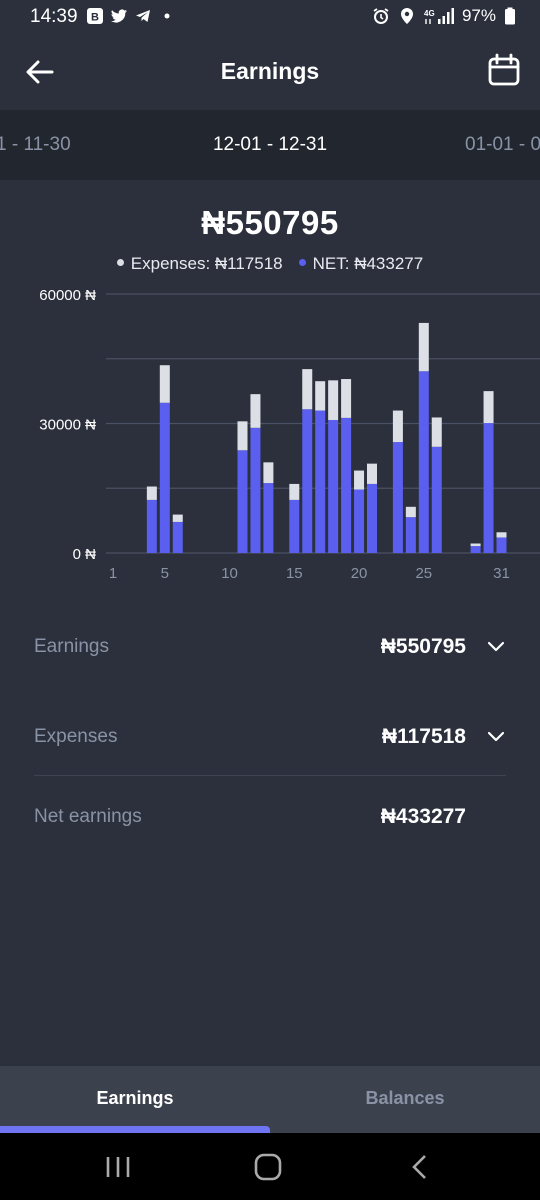  I want to click on y-tick-label: 0 ₦, so click(85, 554).